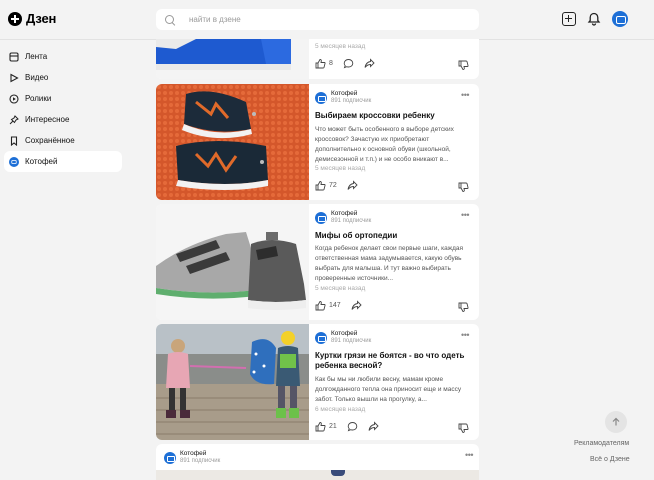 Image resolution: width=654 pixels, height=480 pixels. Describe the element at coordinates (63, 77) in the screenshot. I see `sidebar-item-video: Видео` at that location.